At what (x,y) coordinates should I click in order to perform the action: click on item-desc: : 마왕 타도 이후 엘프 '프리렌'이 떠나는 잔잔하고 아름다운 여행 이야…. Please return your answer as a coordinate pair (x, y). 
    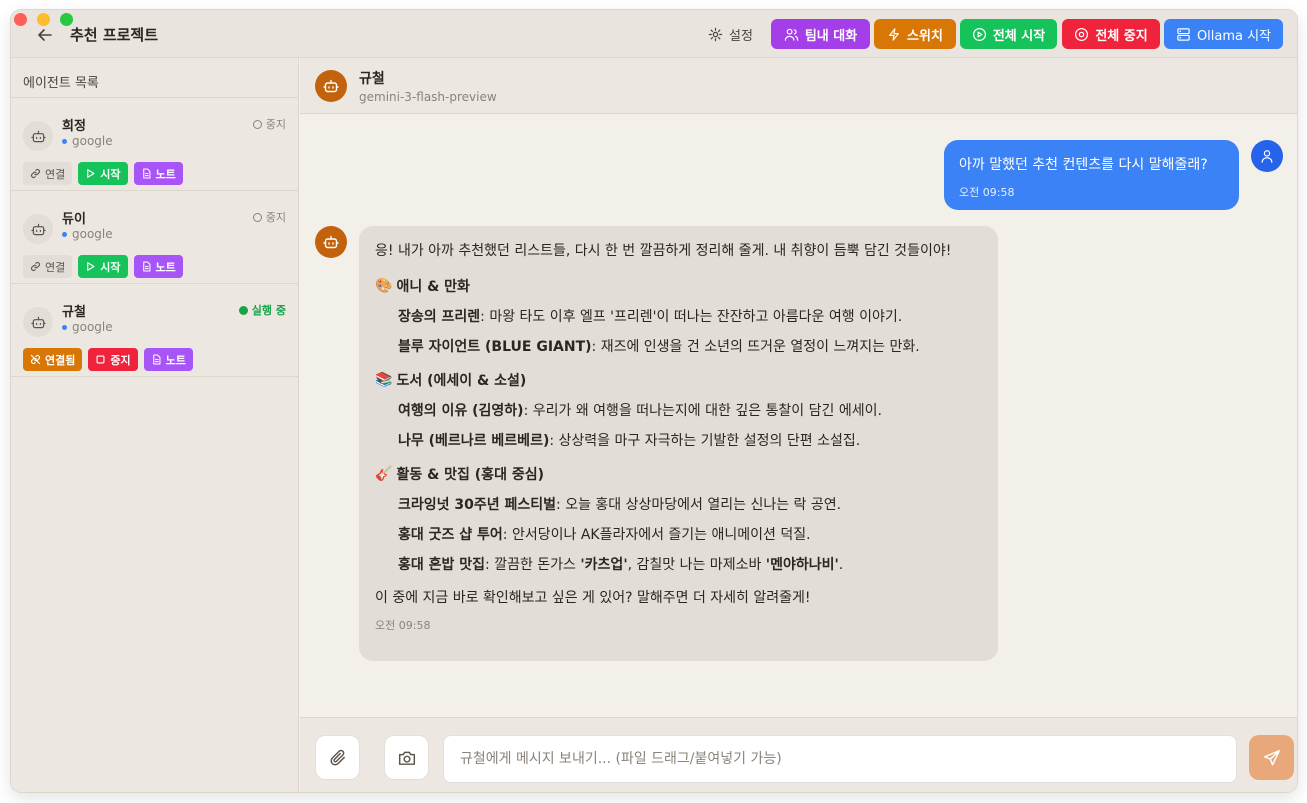
    Looking at the image, I should click on (691, 317).